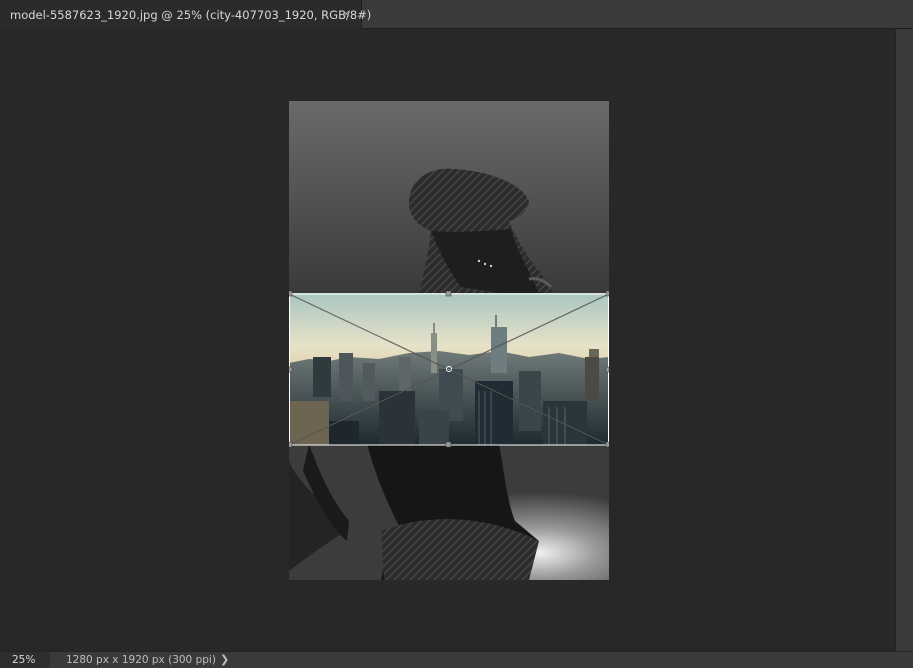 The image size is (913, 668). Describe the element at coordinates (607, 293) in the screenshot. I see `transform-handle-top-right` at that location.